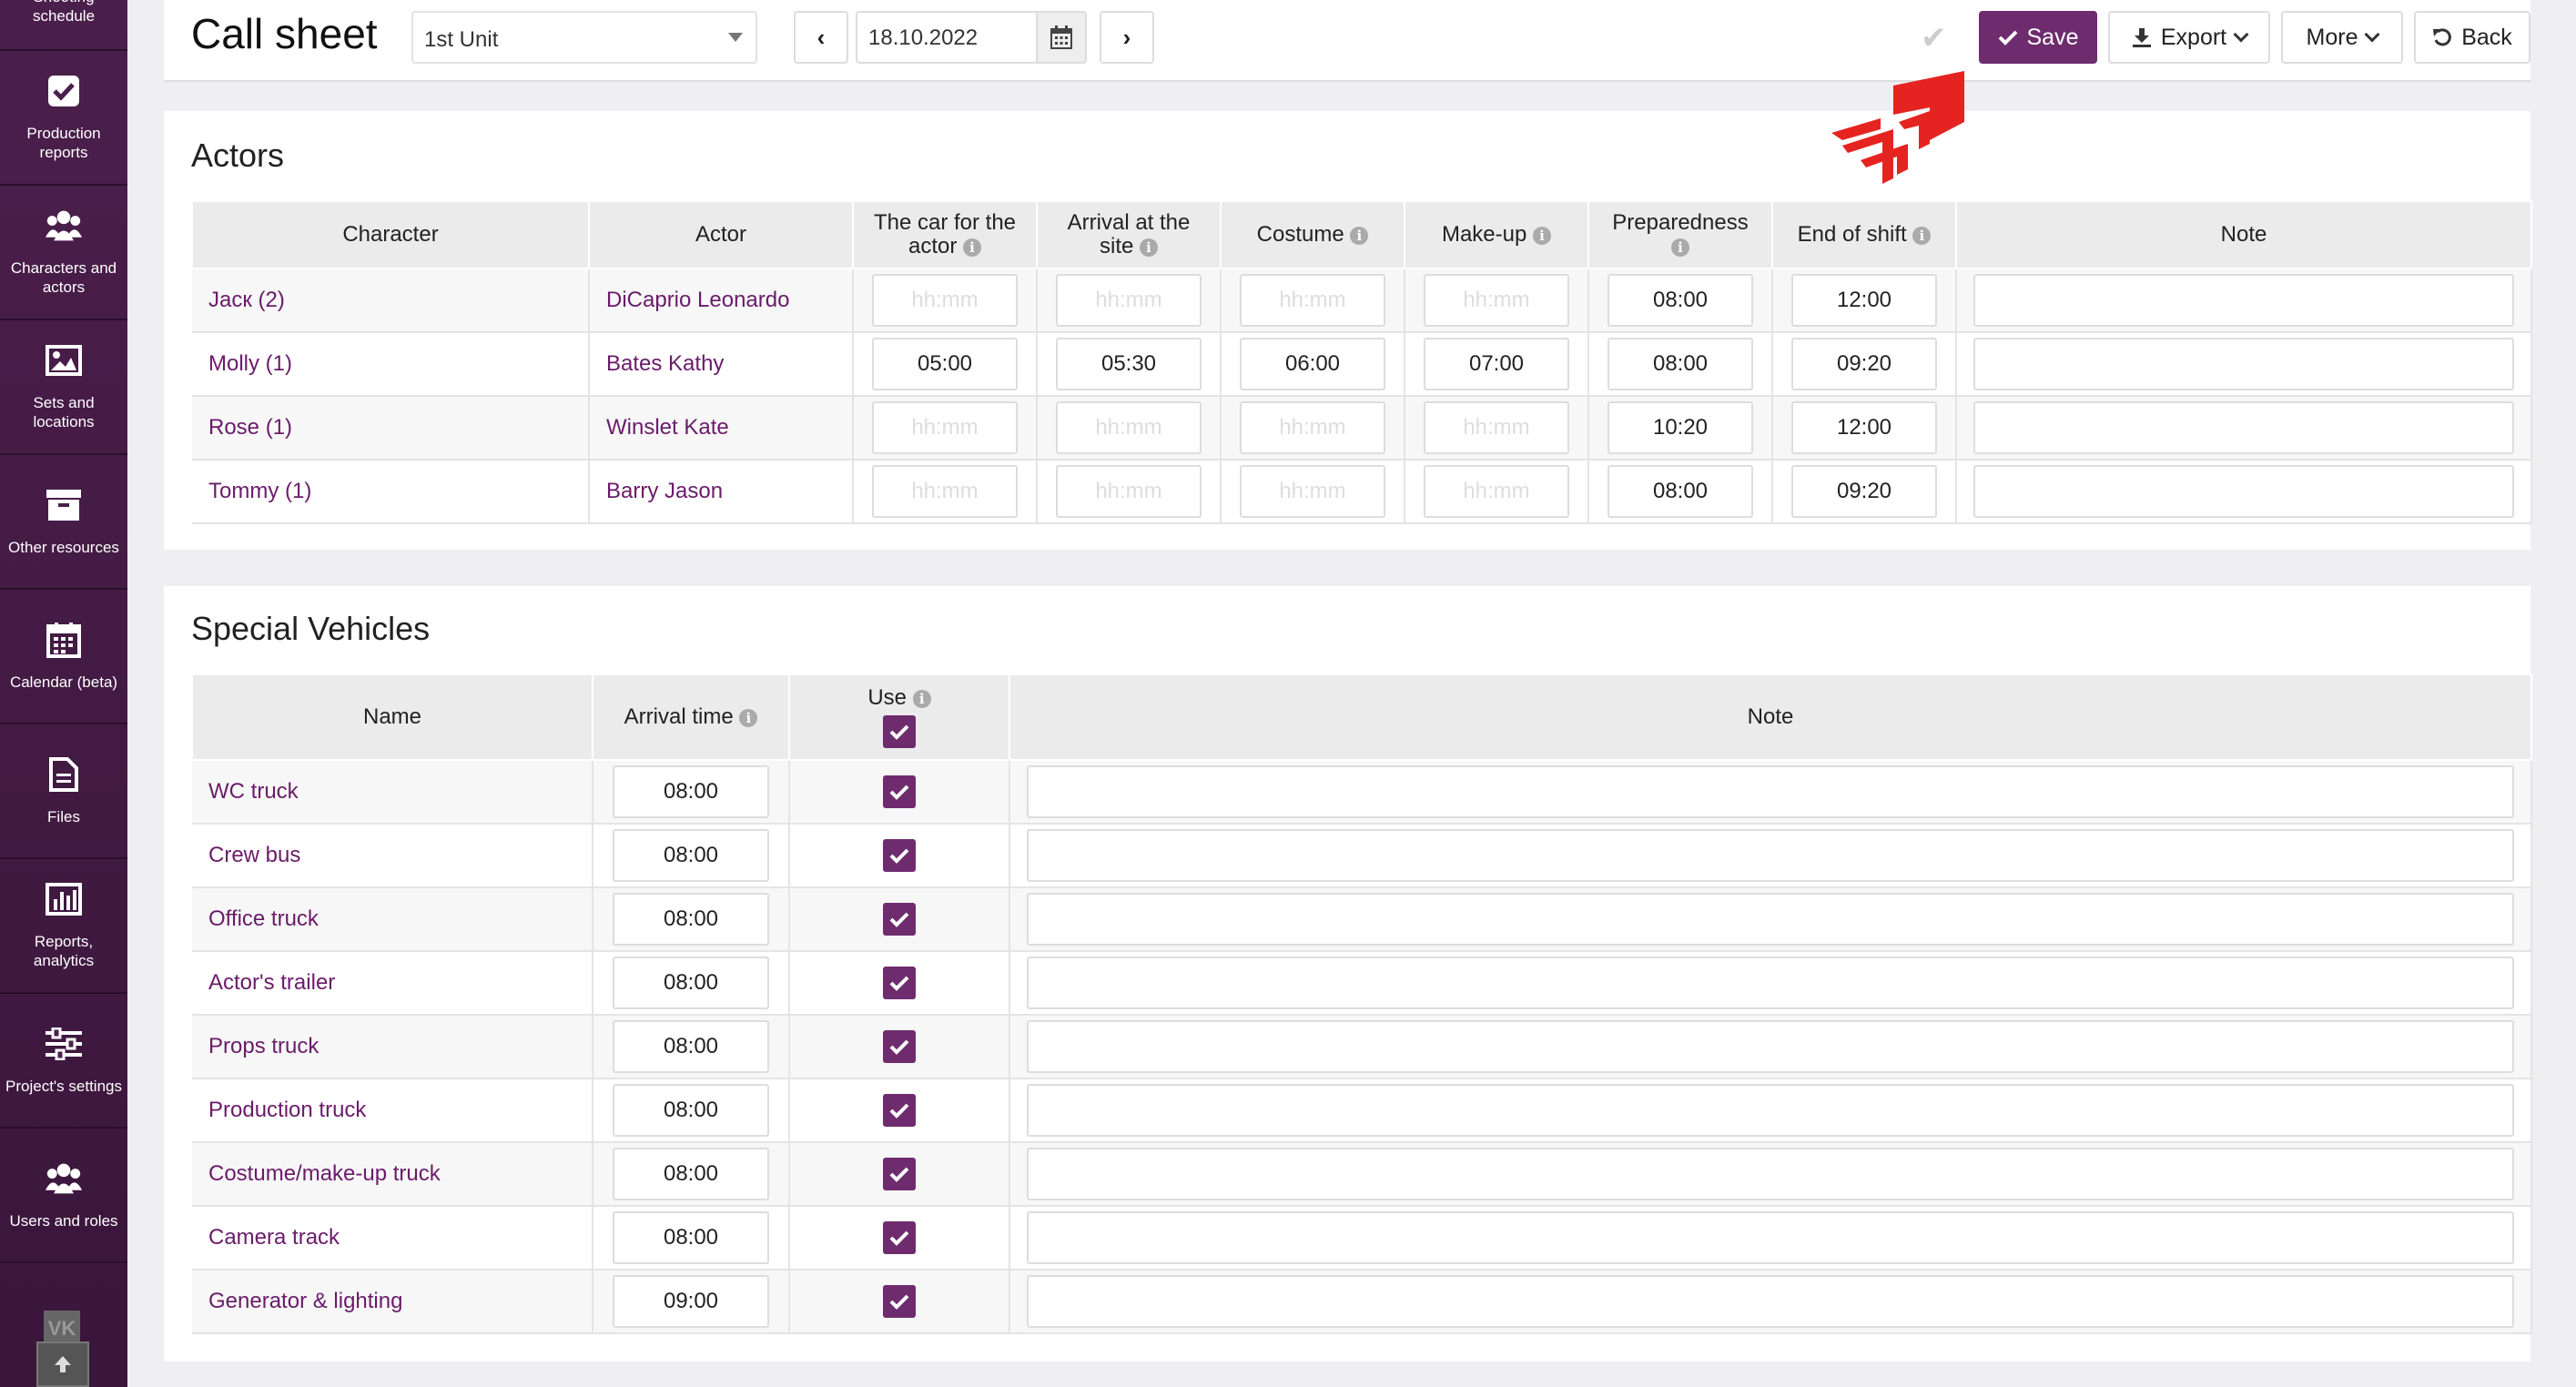 Image resolution: width=2576 pixels, height=1387 pixels. I want to click on sidebar-item-sets-and-locations: Sets and locations, so click(63, 387).